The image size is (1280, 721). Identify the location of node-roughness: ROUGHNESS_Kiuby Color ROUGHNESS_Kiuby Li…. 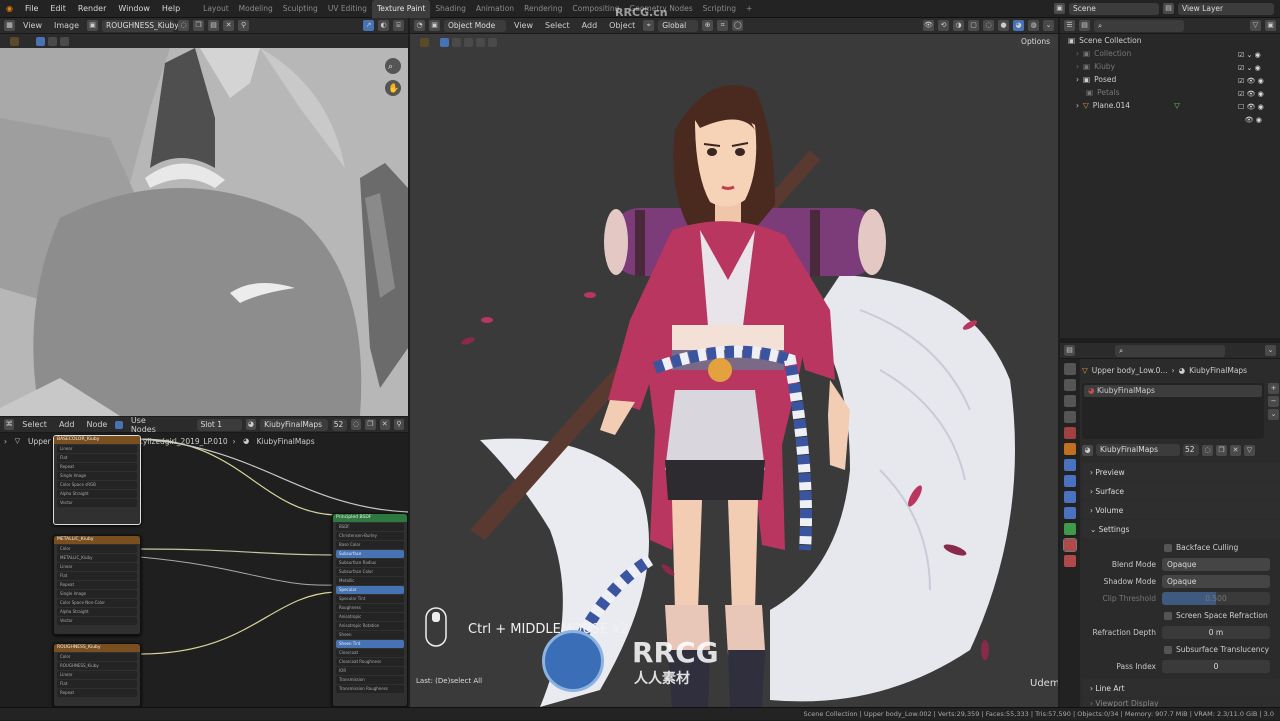
(97, 675).